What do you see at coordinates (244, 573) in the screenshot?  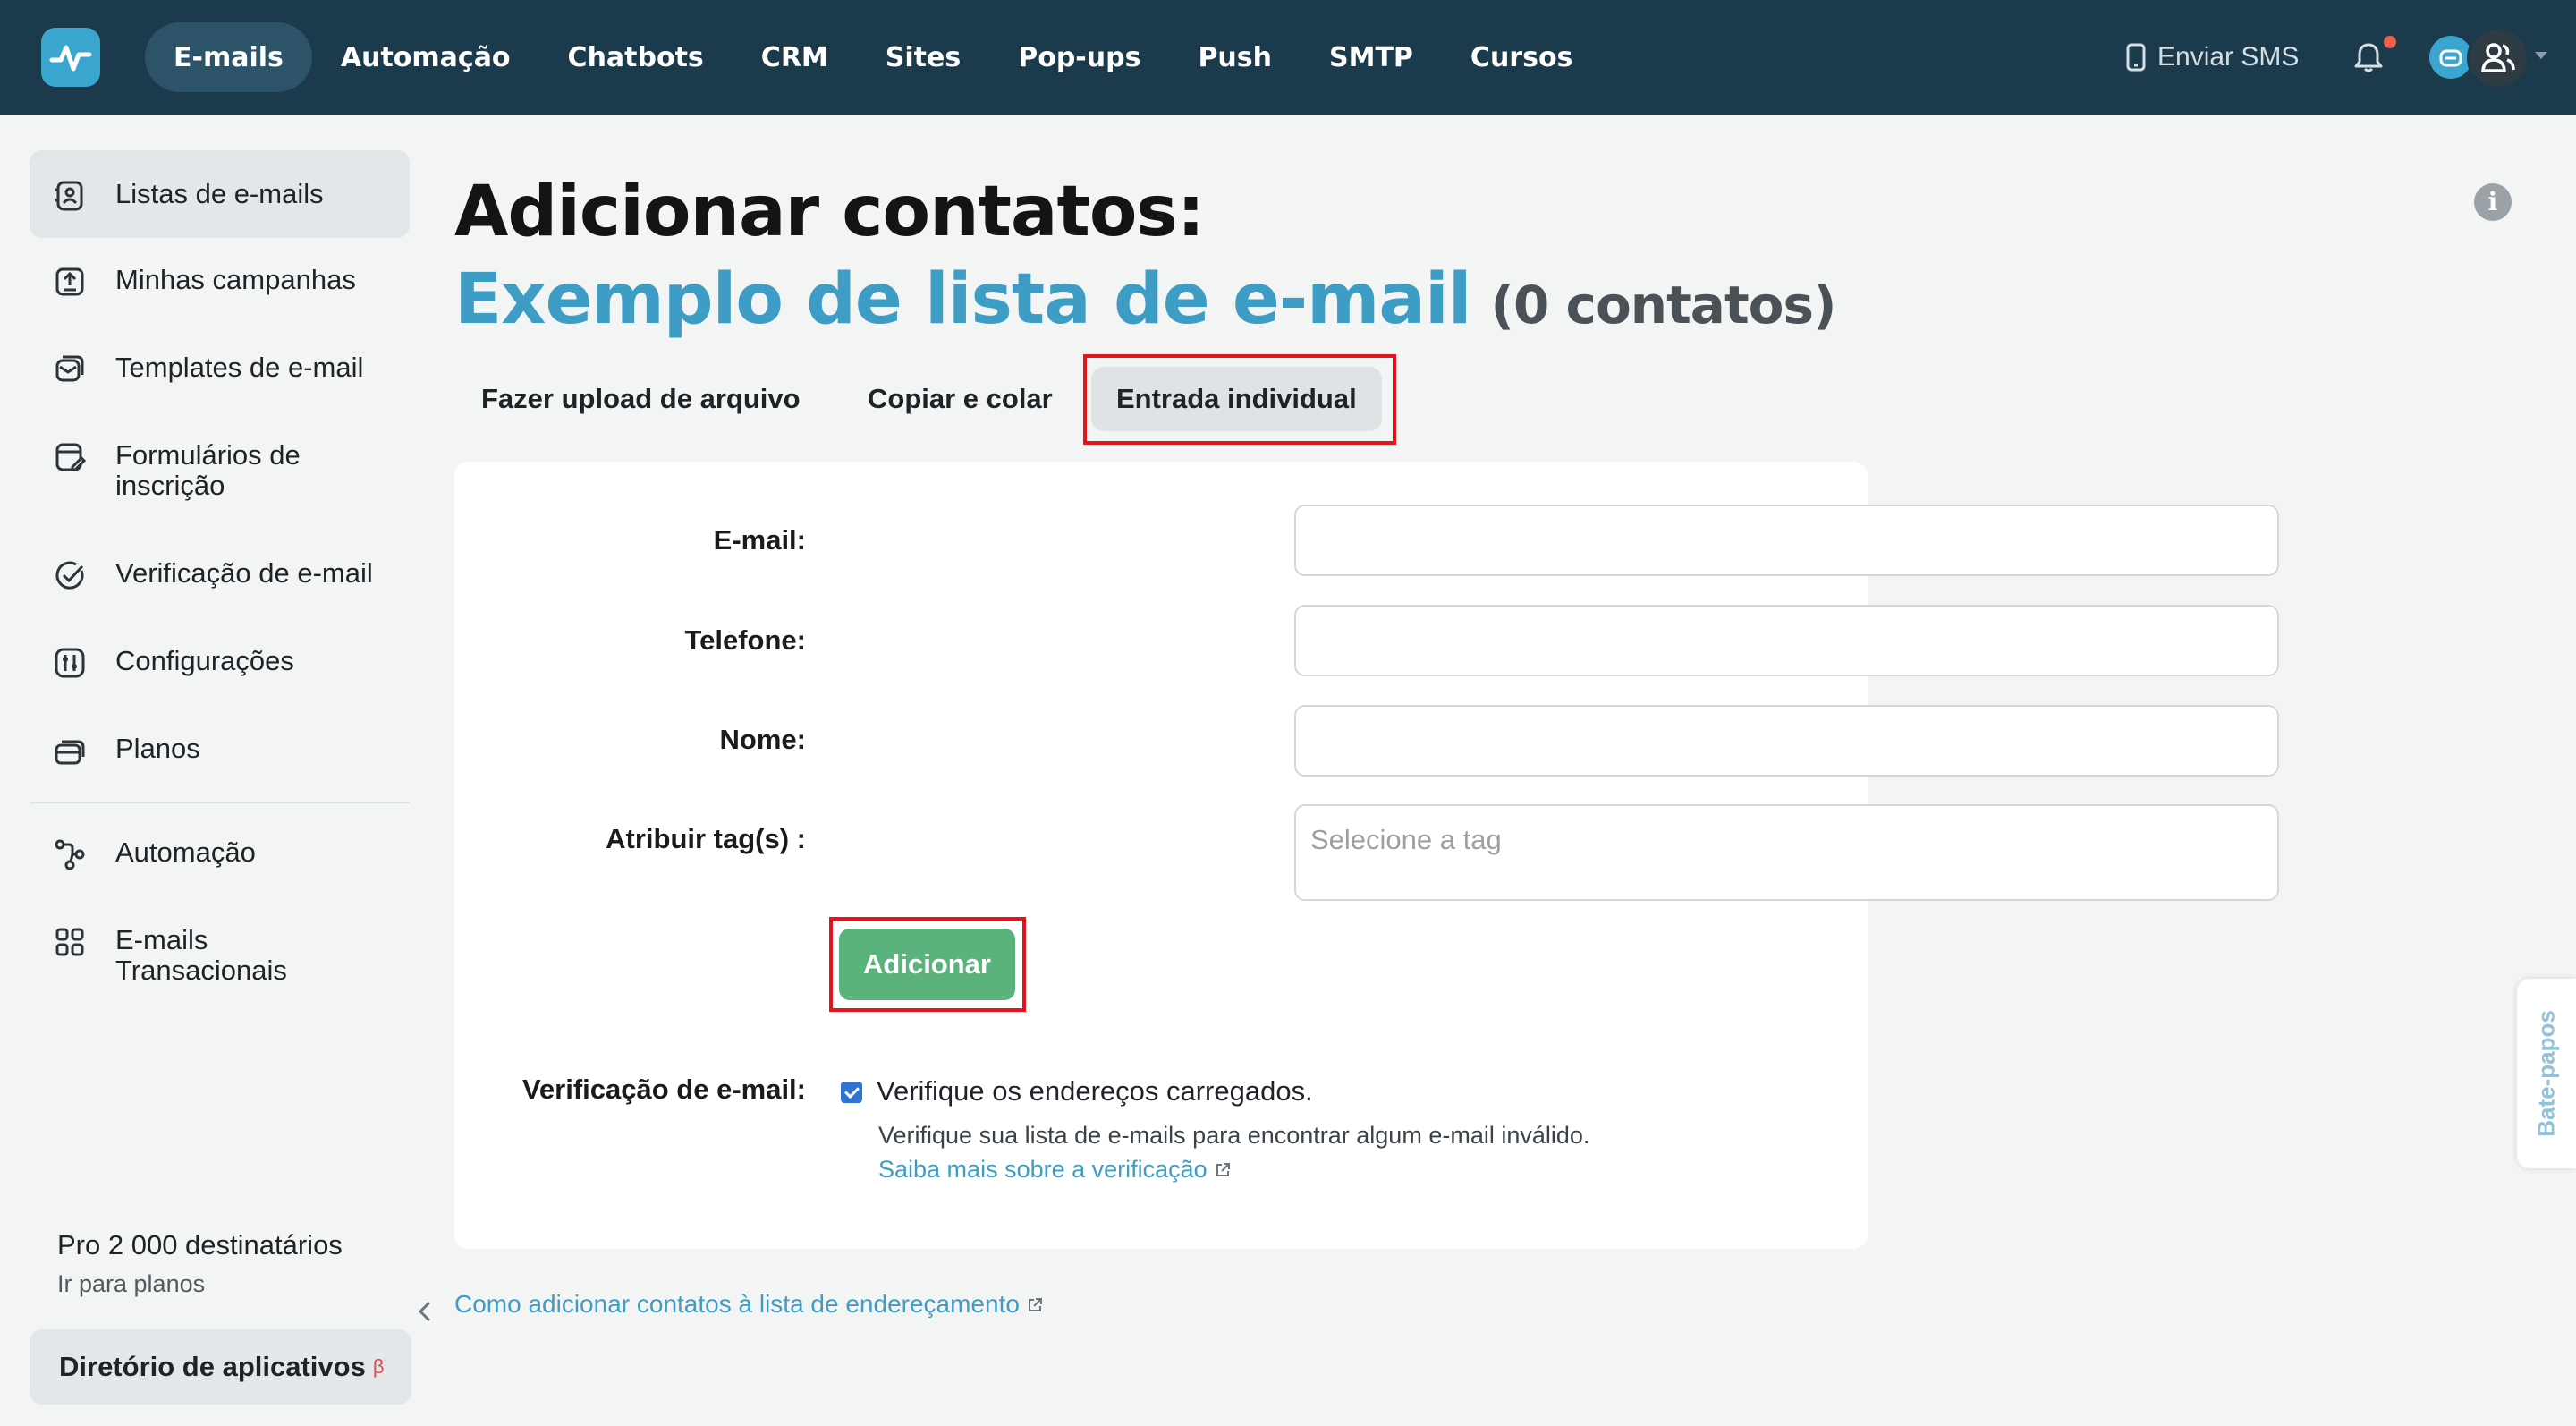 I see `sidebar-item-label: Verificação de e-mail` at bounding box center [244, 573].